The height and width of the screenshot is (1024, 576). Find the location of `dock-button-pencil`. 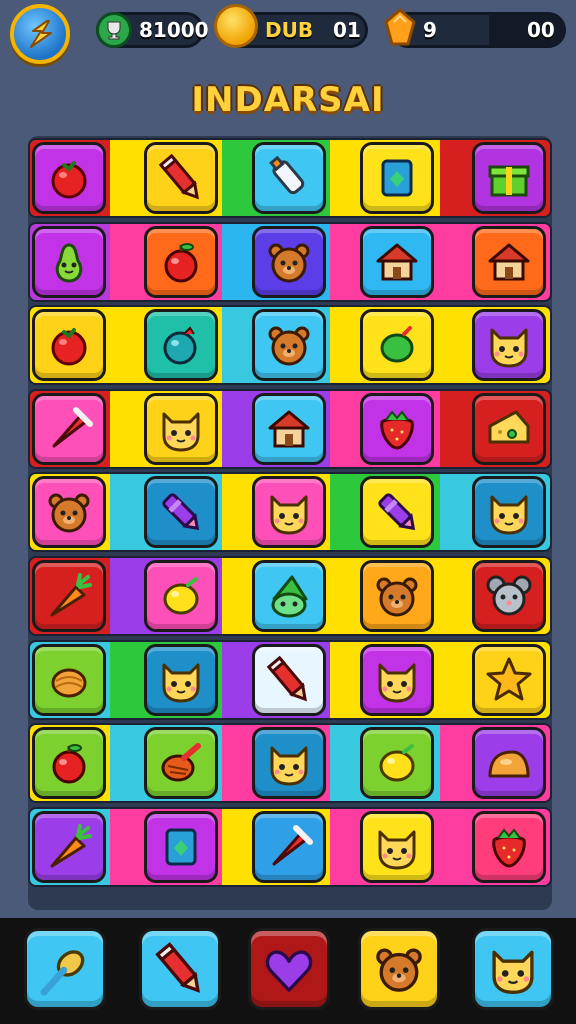

dock-button-pencil is located at coordinates (180, 969).